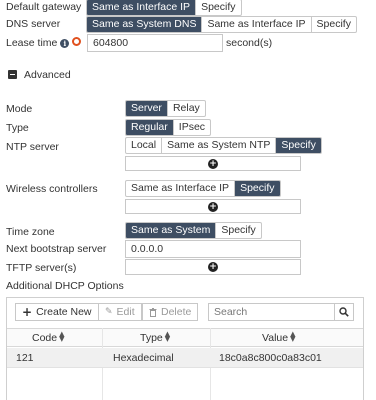  What do you see at coordinates (125, 312) in the screenshot?
I see `edit-label: Edit` at bounding box center [125, 312].